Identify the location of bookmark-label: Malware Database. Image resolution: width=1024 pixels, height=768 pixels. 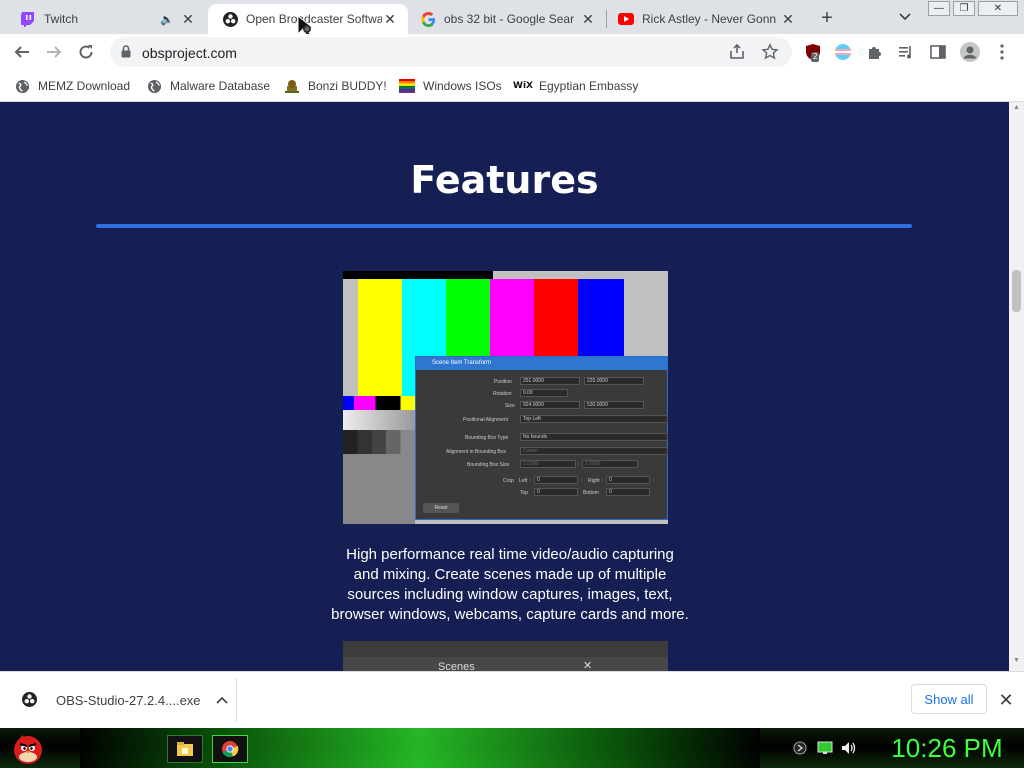
(220, 86).